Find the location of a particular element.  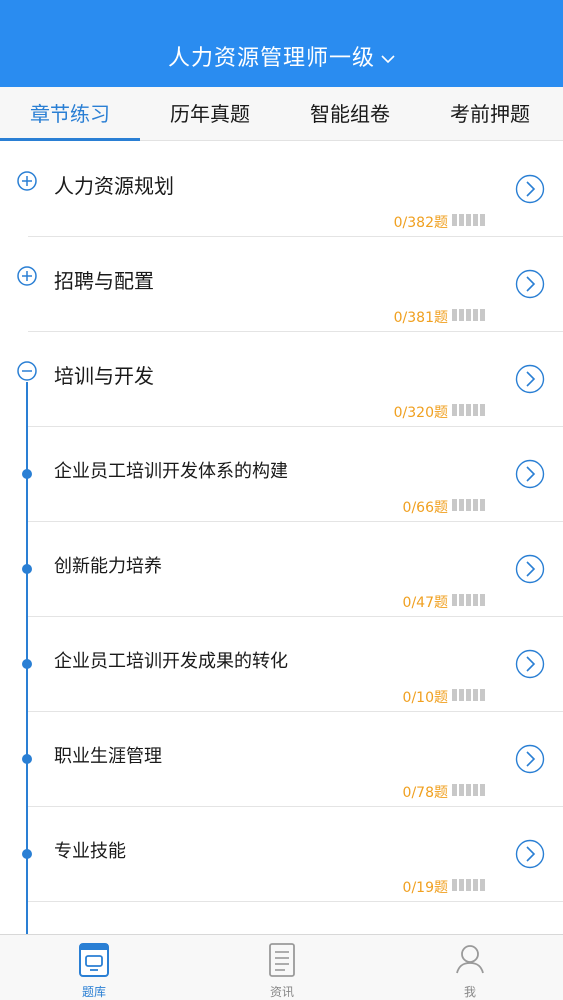

tab-pre-exam: 考前押题 is located at coordinates (490, 114).